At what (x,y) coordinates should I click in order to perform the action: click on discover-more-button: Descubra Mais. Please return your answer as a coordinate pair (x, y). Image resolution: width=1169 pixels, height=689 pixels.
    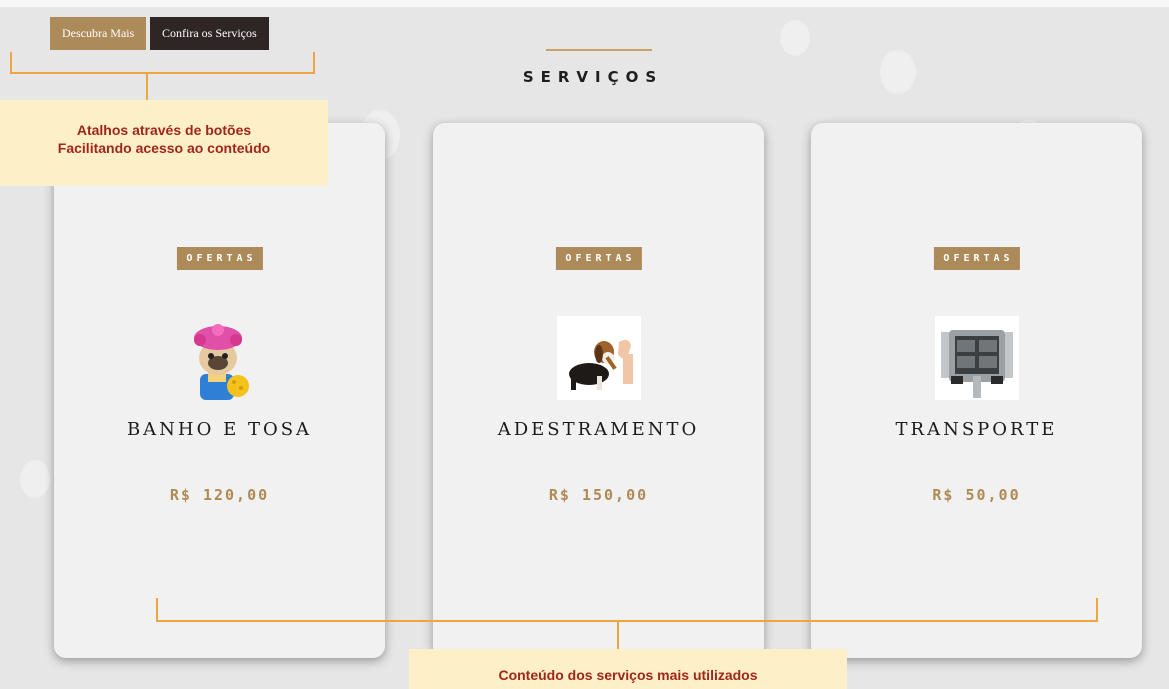
    Looking at the image, I should click on (98, 33).